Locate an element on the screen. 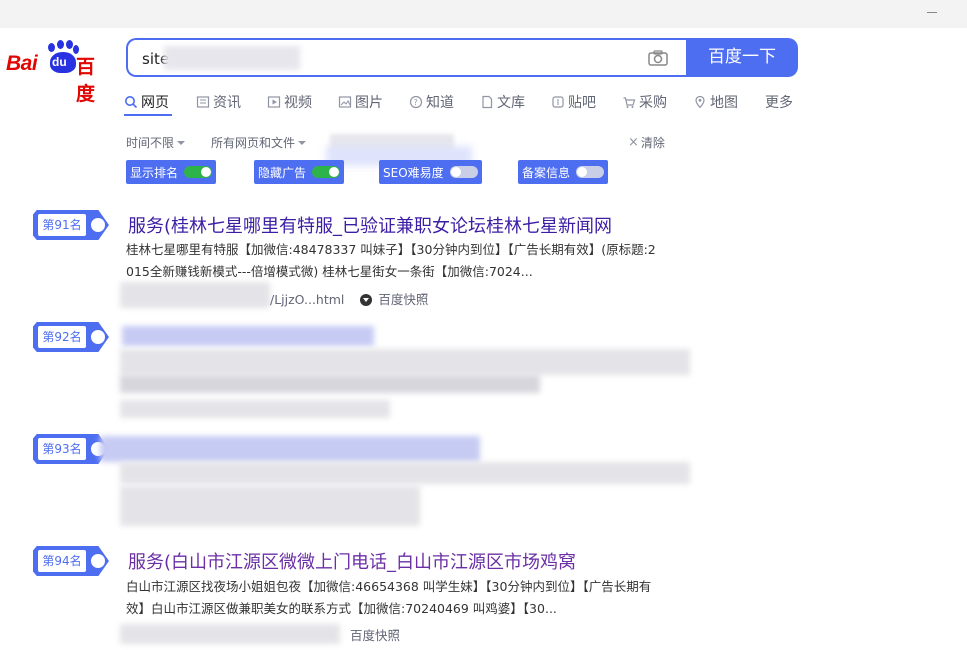 The width and height of the screenshot is (967, 650). tab-images: 图片 is located at coordinates (360, 102).